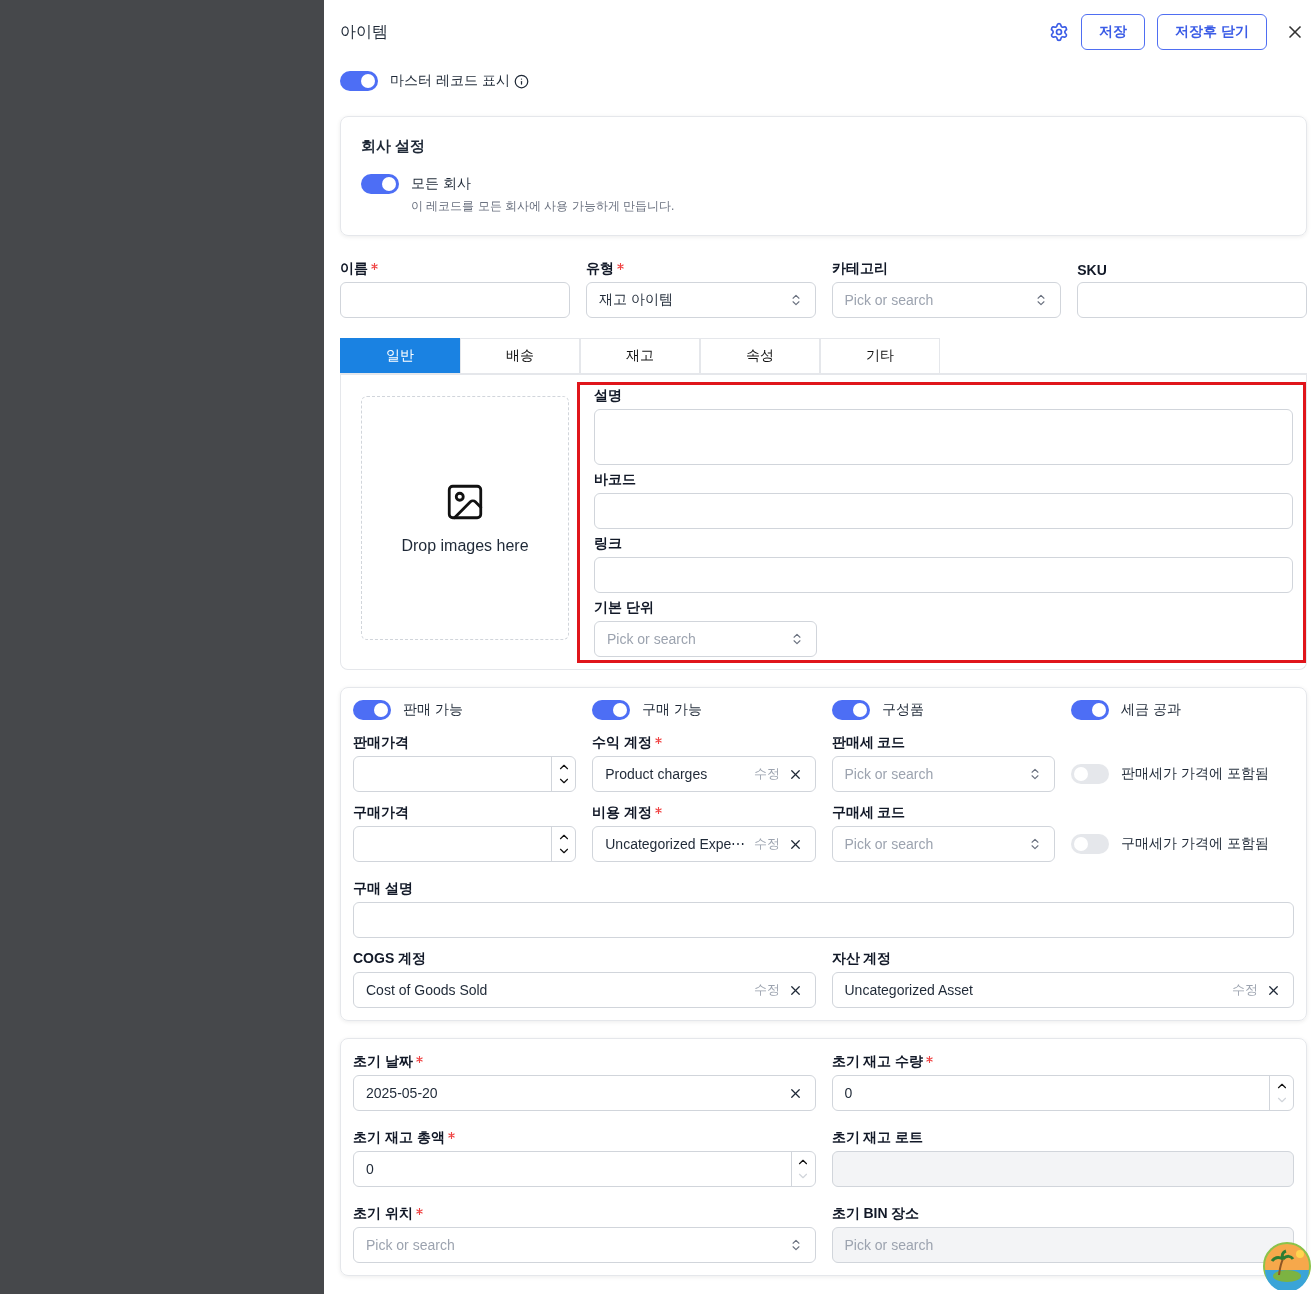  I want to click on card-title: 회사 설정, so click(394, 146).